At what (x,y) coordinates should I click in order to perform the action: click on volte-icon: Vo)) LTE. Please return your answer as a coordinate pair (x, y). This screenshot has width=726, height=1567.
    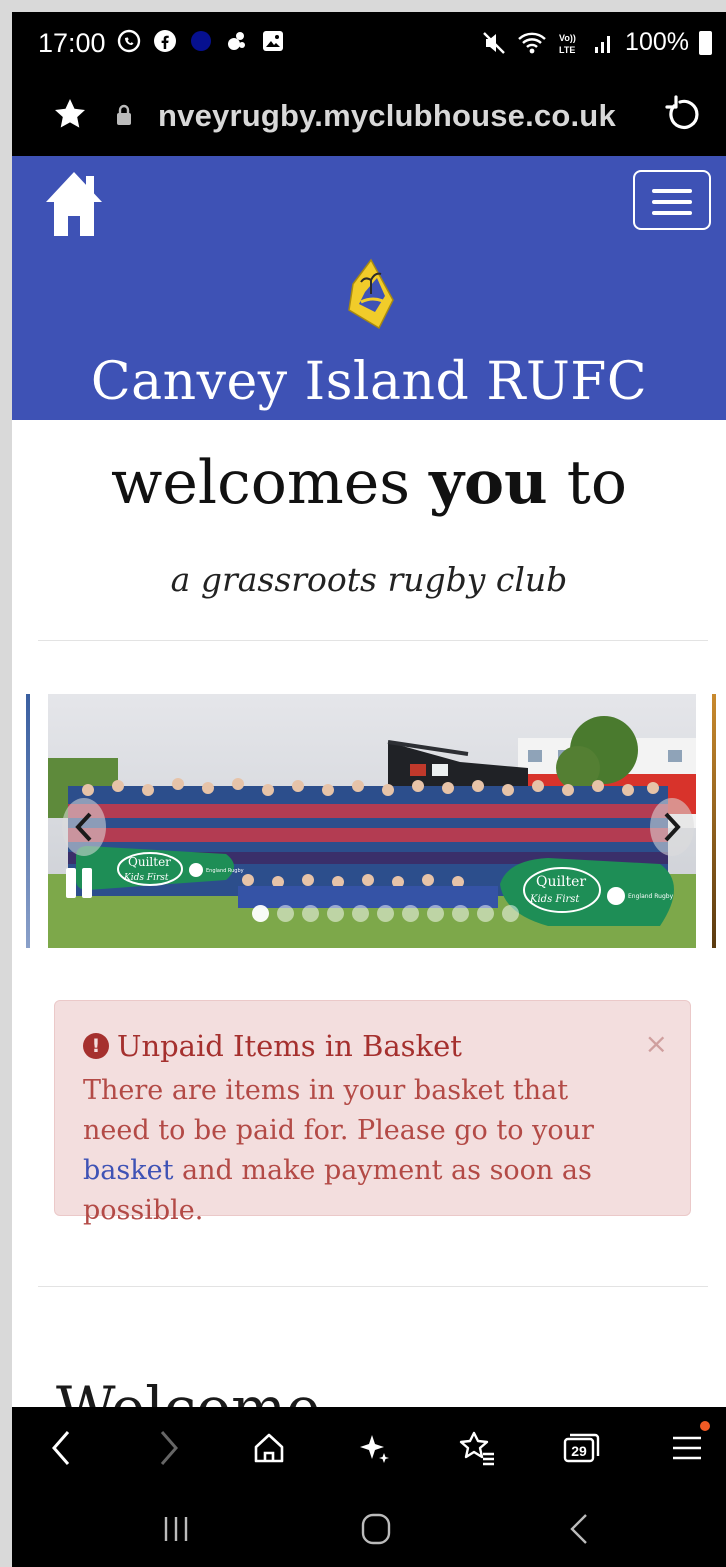
    Looking at the image, I should click on (567, 44).